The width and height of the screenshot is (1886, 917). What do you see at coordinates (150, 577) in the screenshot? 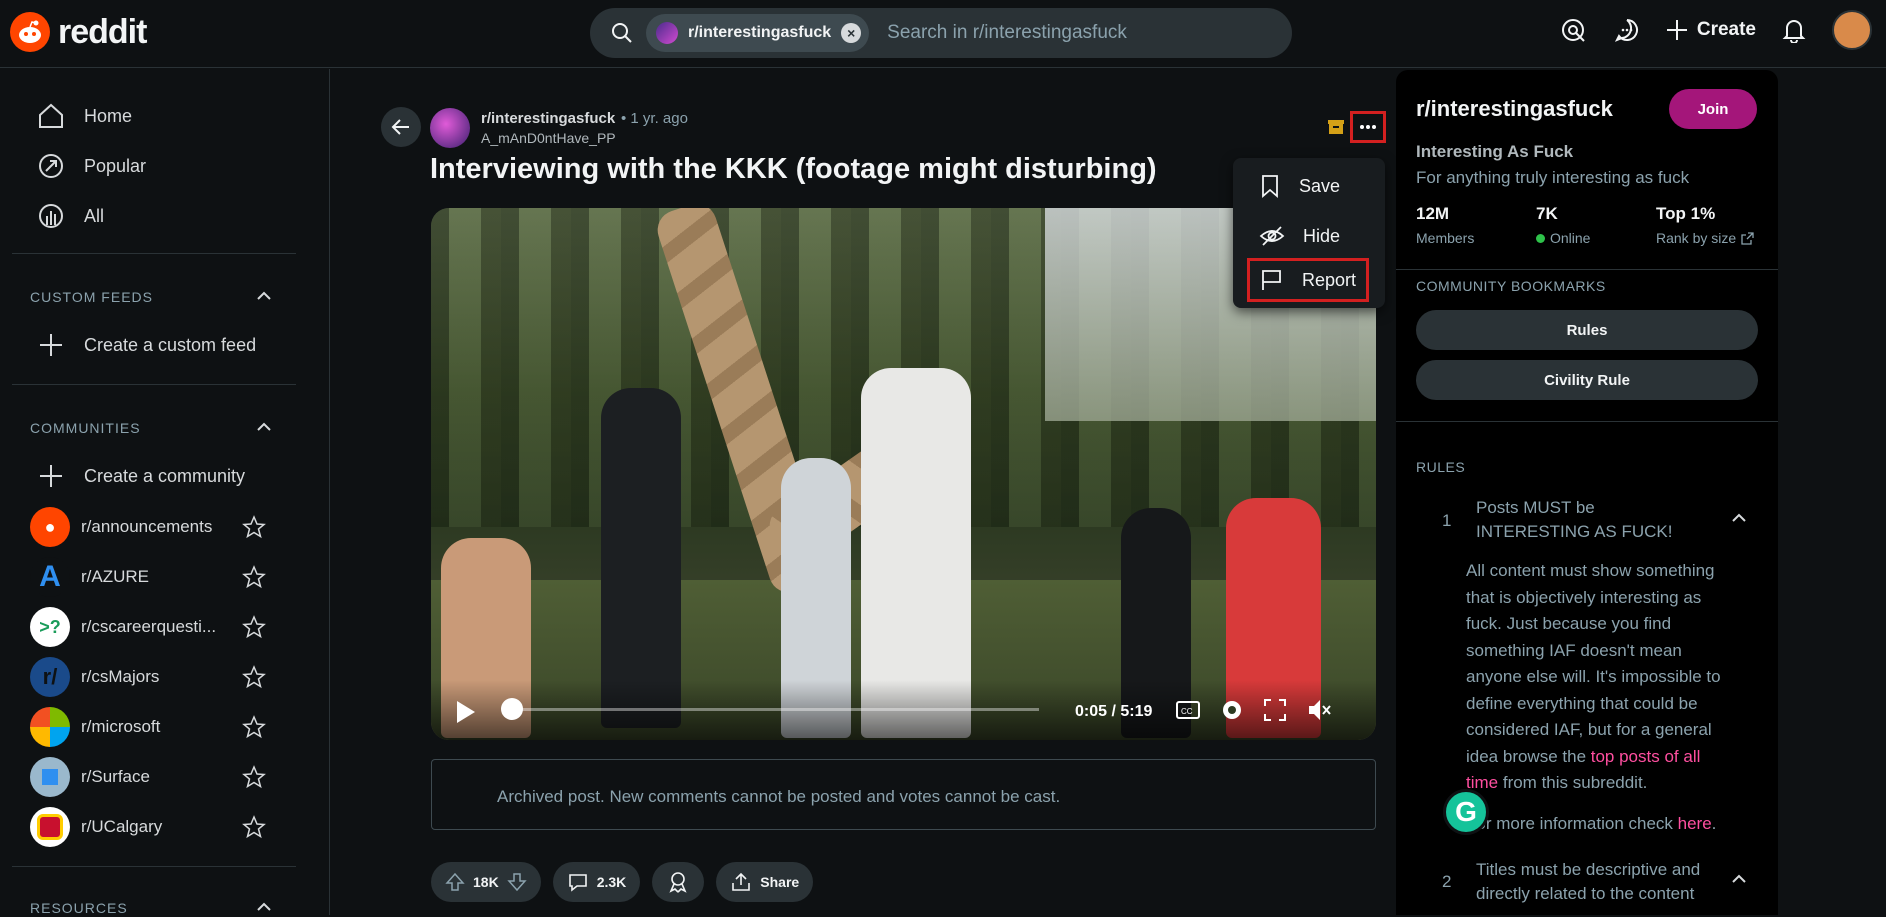
I see `sidebar-item-azure: A r/AZURE` at bounding box center [150, 577].